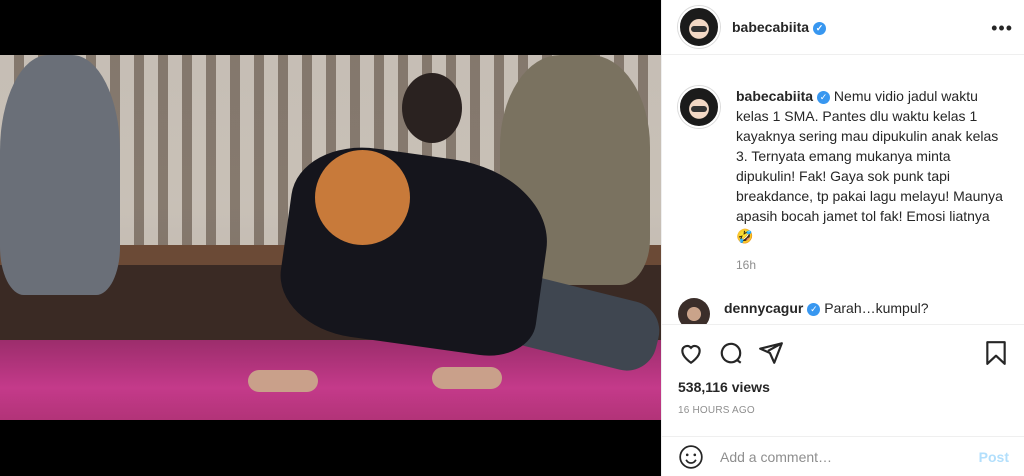 Image resolution: width=1024 pixels, height=476 pixels. What do you see at coordinates (843, 374) in the screenshot?
I see `post-actions: 538,116 views 16 HOURS AGO` at bounding box center [843, 374].